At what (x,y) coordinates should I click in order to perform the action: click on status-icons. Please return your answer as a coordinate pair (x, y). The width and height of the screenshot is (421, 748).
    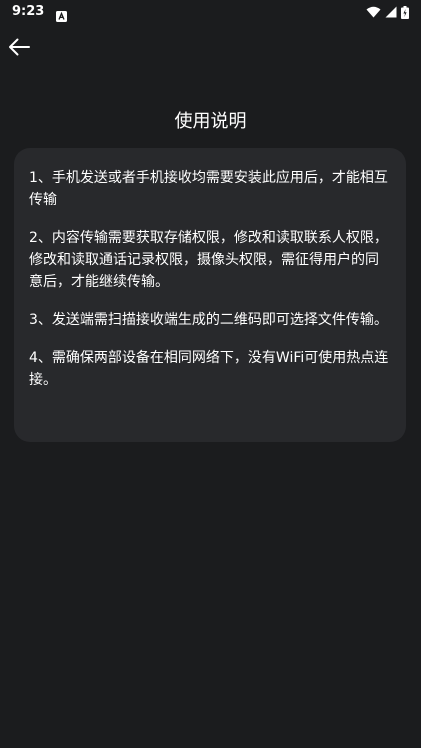
    Looking at the image, I should click on (387, 12).